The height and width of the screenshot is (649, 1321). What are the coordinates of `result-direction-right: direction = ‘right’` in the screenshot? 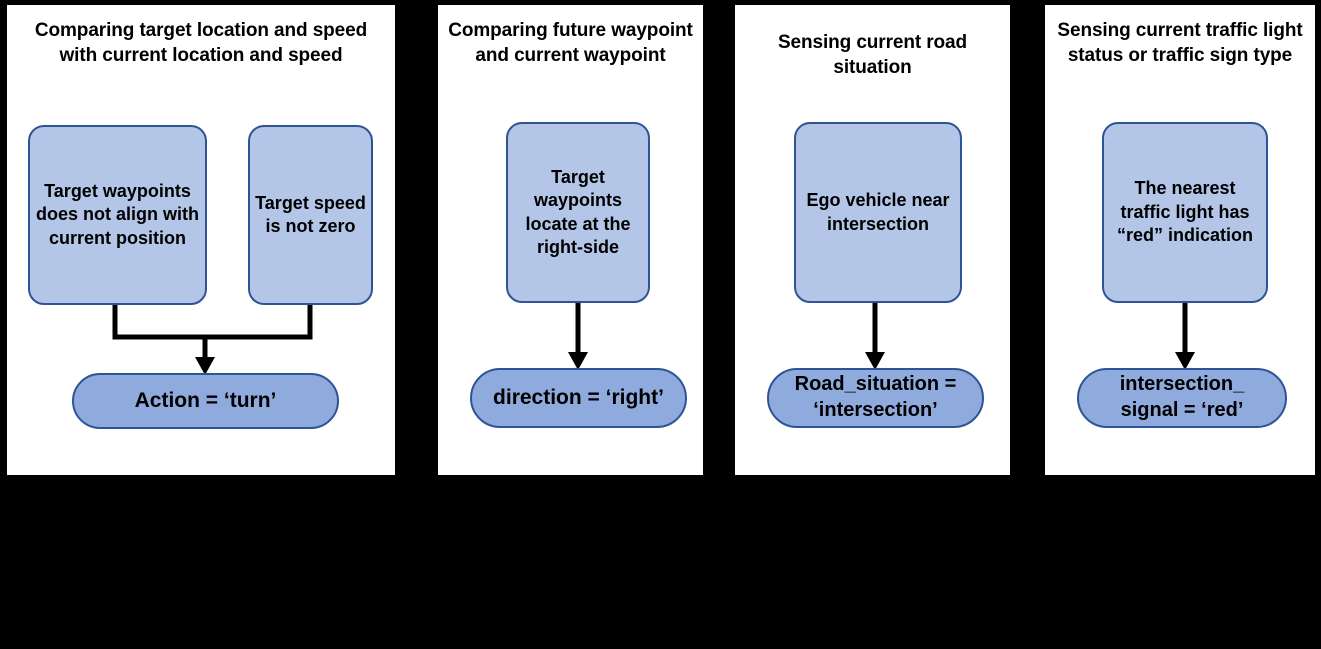 It's located at (578, 398).